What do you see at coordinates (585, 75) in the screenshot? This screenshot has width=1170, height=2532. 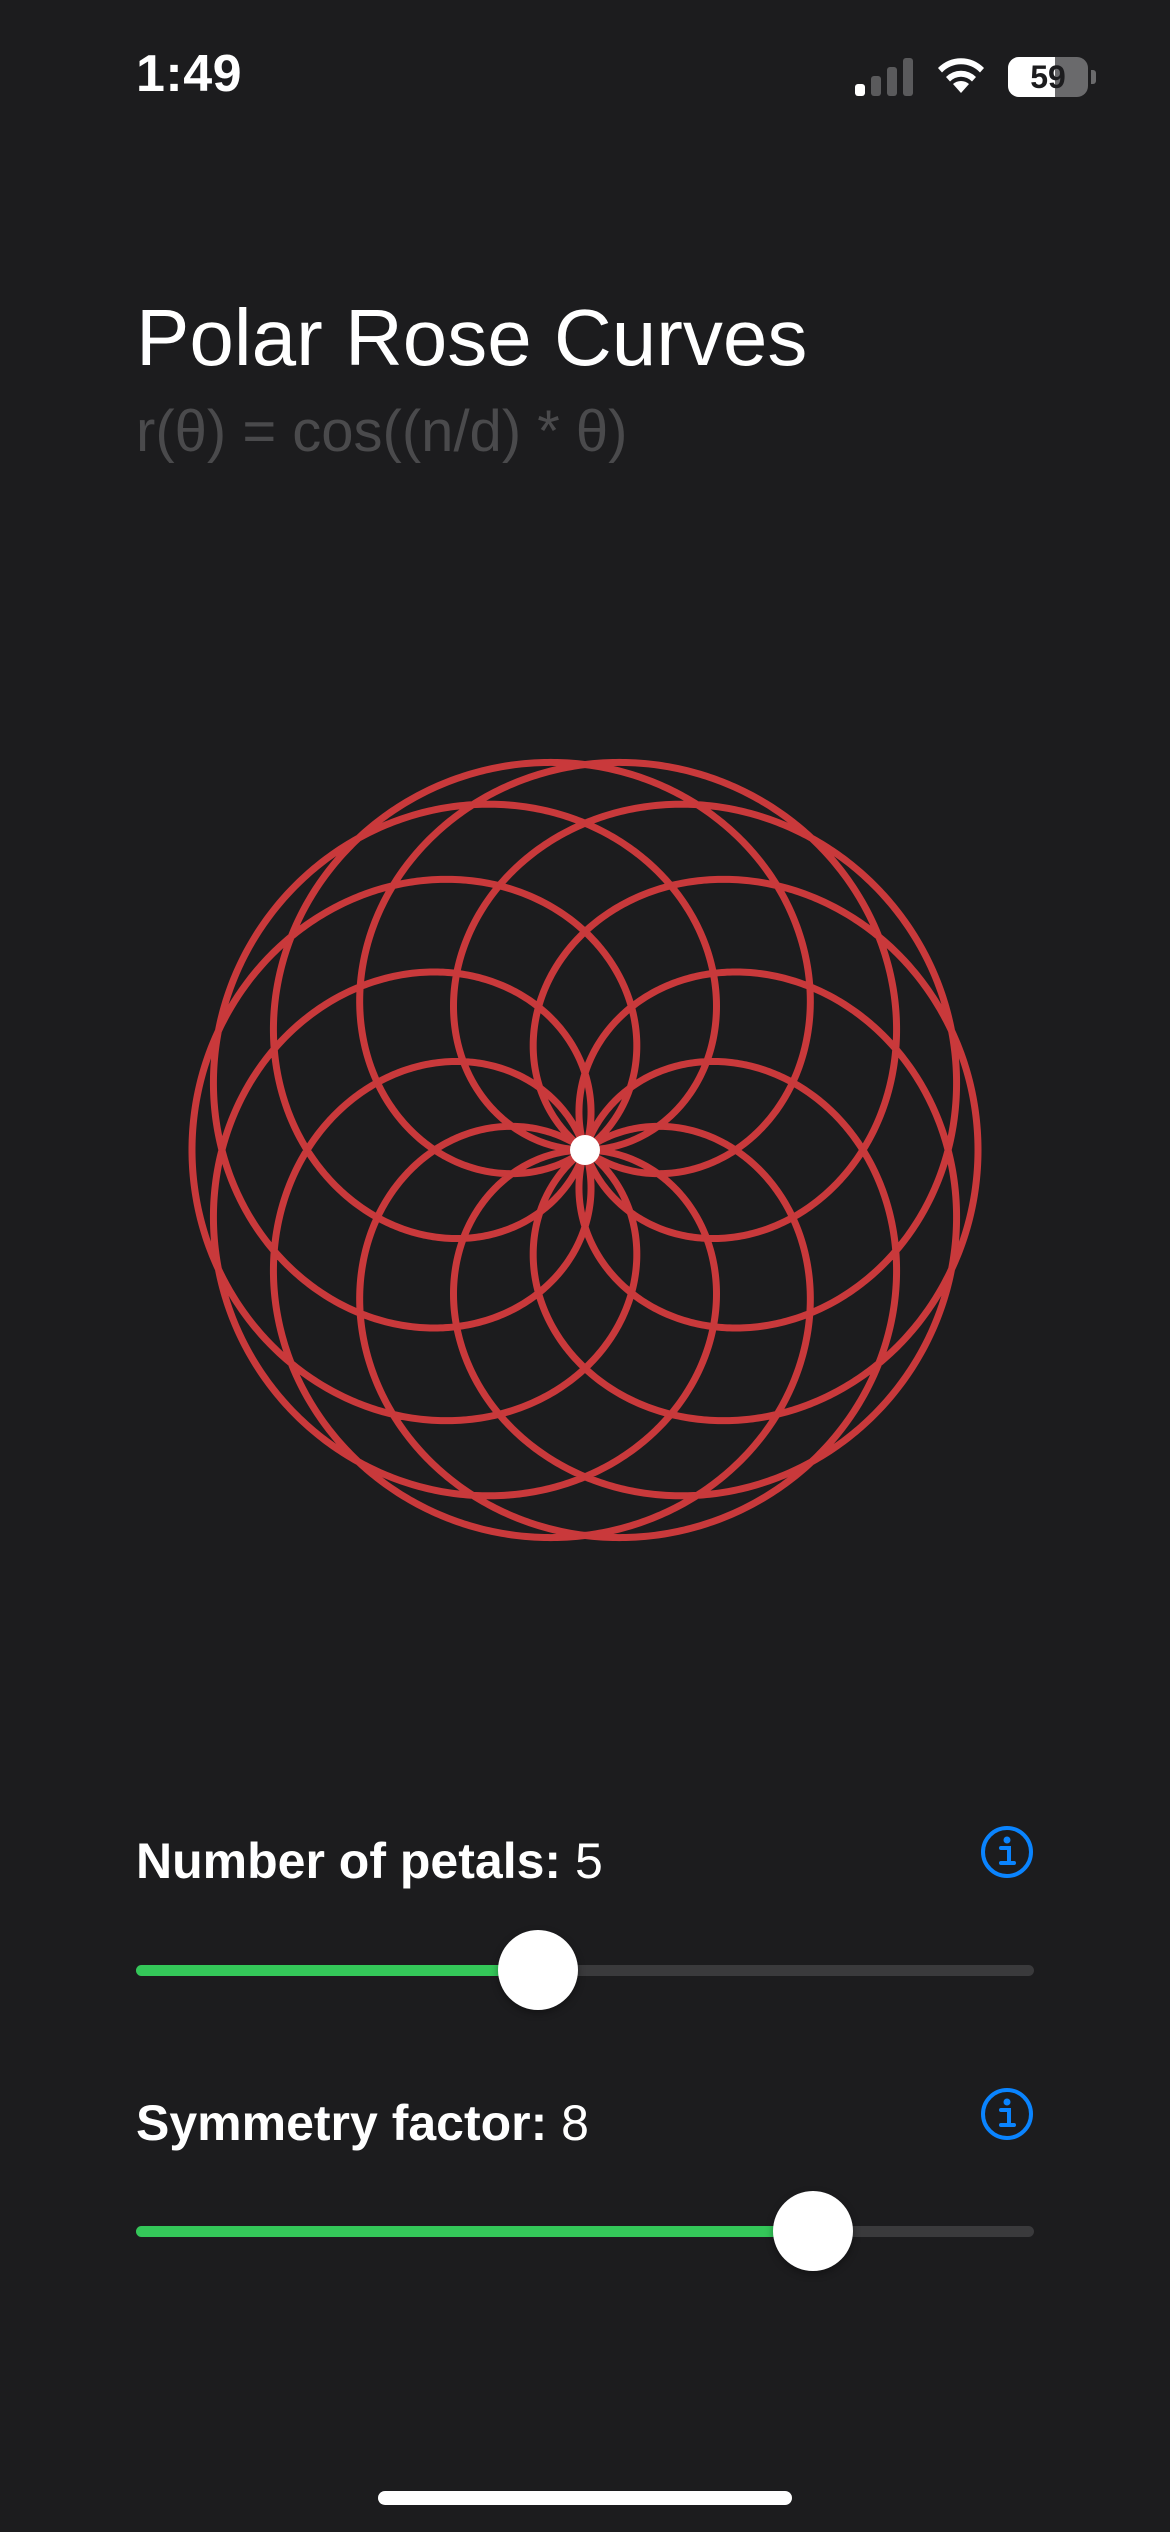 I see `status-bar: 1:49 59` at bounding box center [585, 75].